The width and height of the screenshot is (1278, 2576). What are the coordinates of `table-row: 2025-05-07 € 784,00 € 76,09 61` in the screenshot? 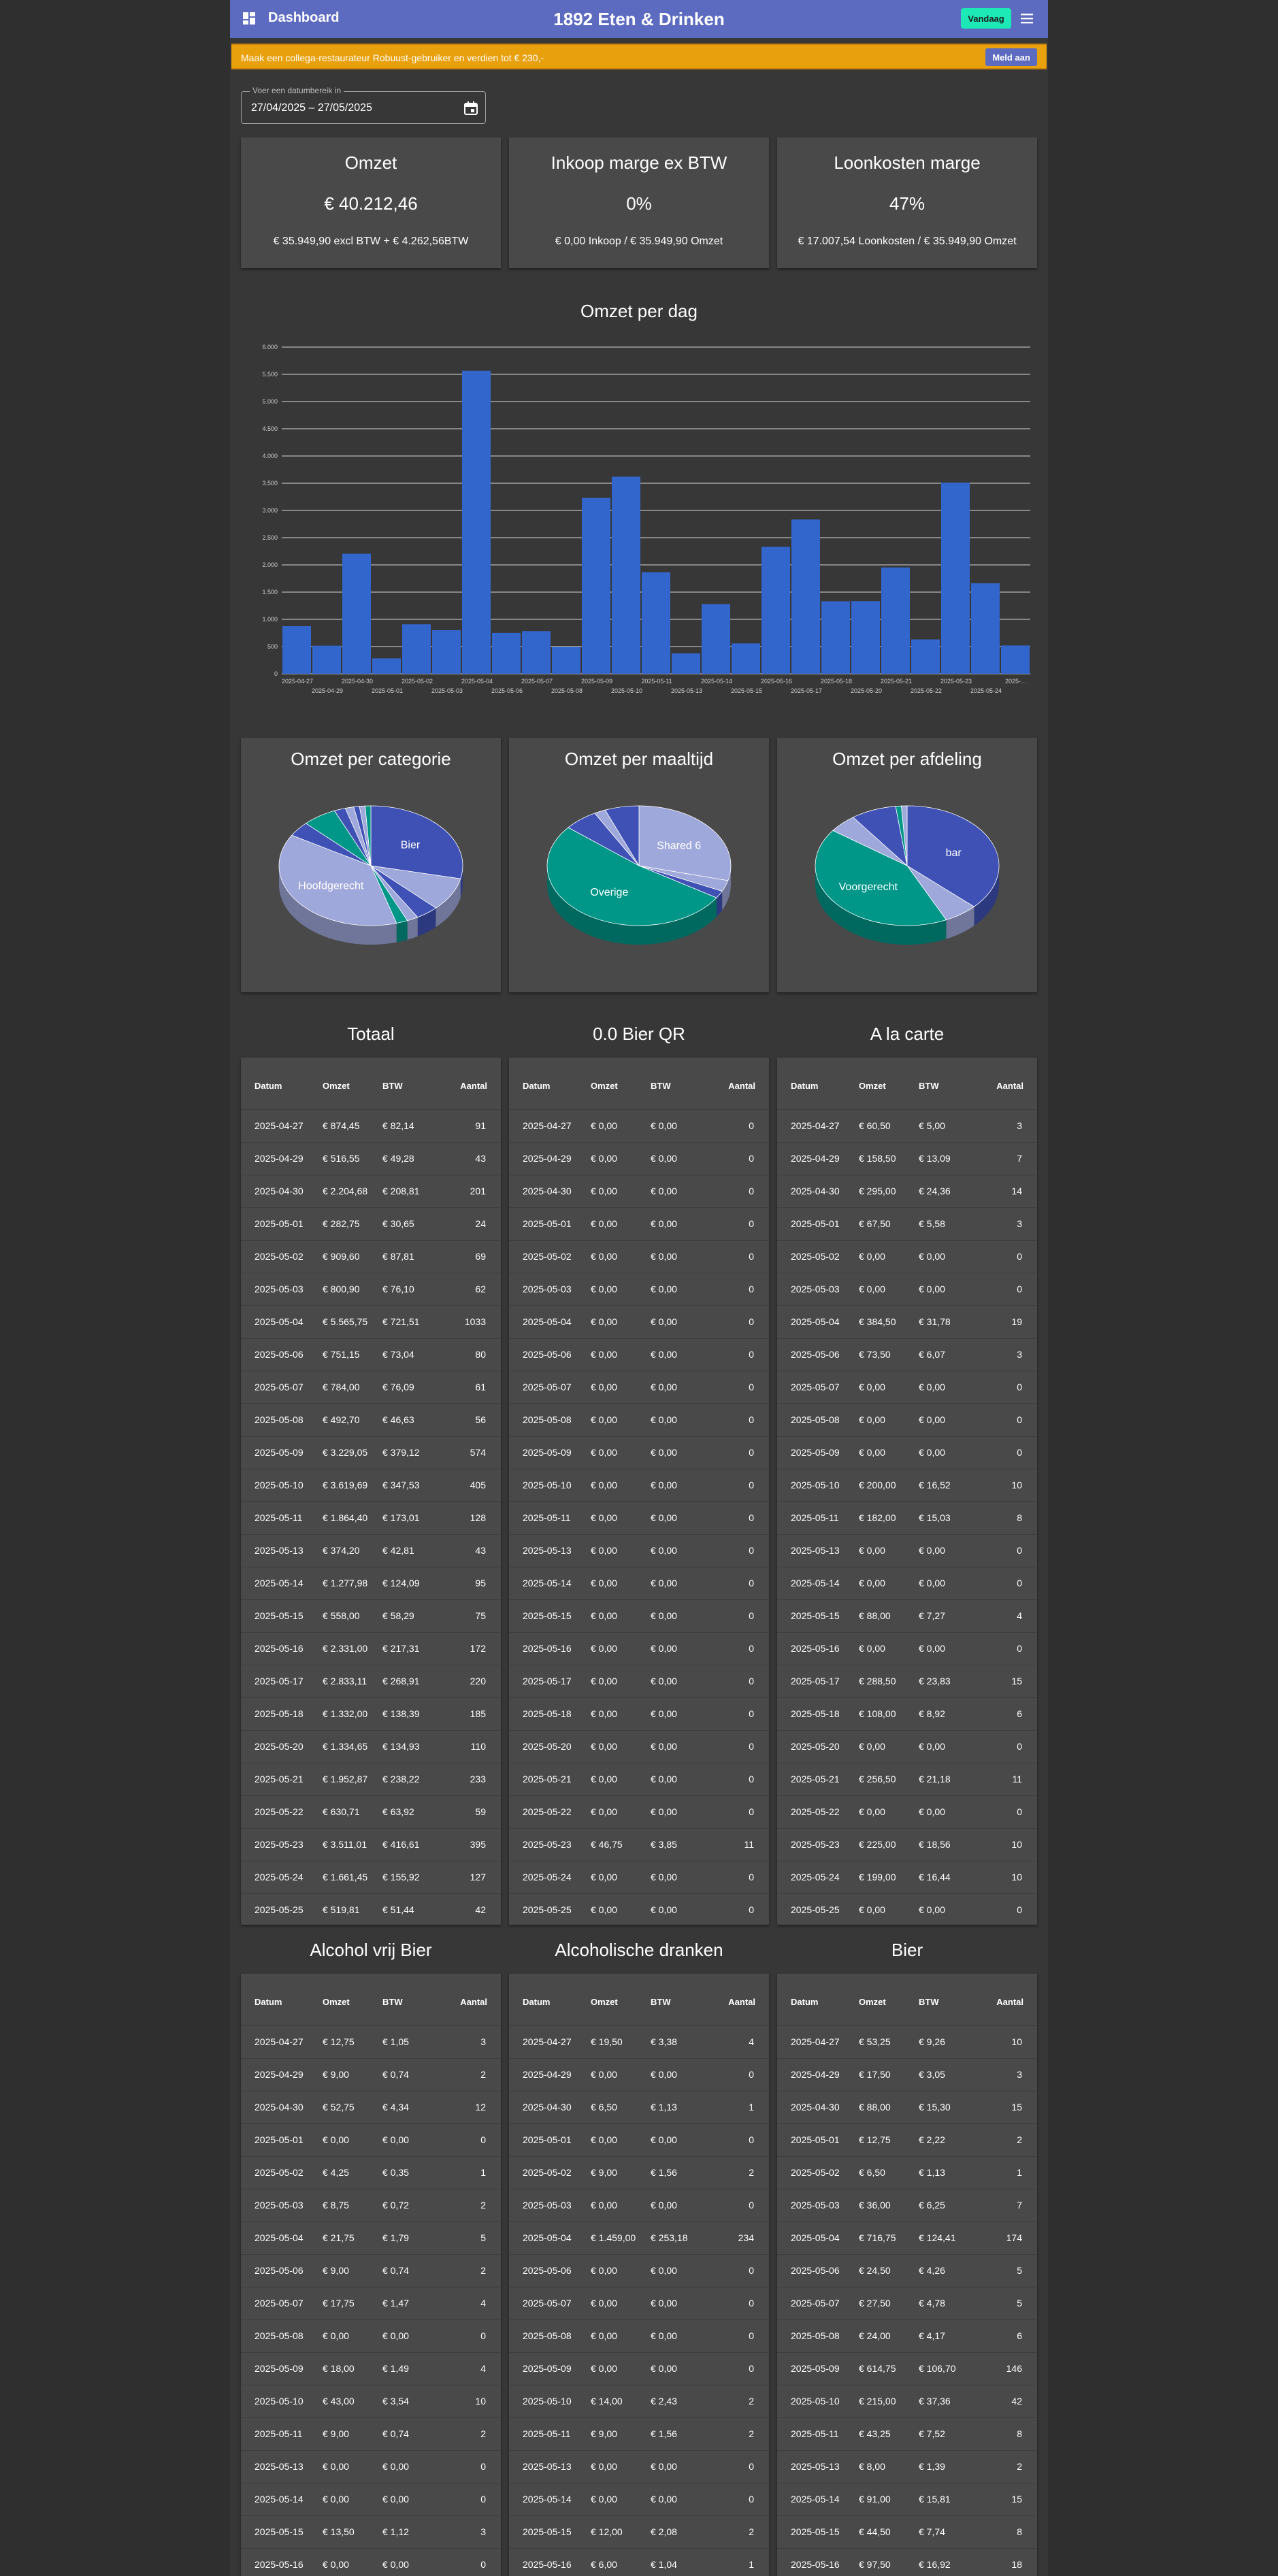 It's located at (371, 1386).